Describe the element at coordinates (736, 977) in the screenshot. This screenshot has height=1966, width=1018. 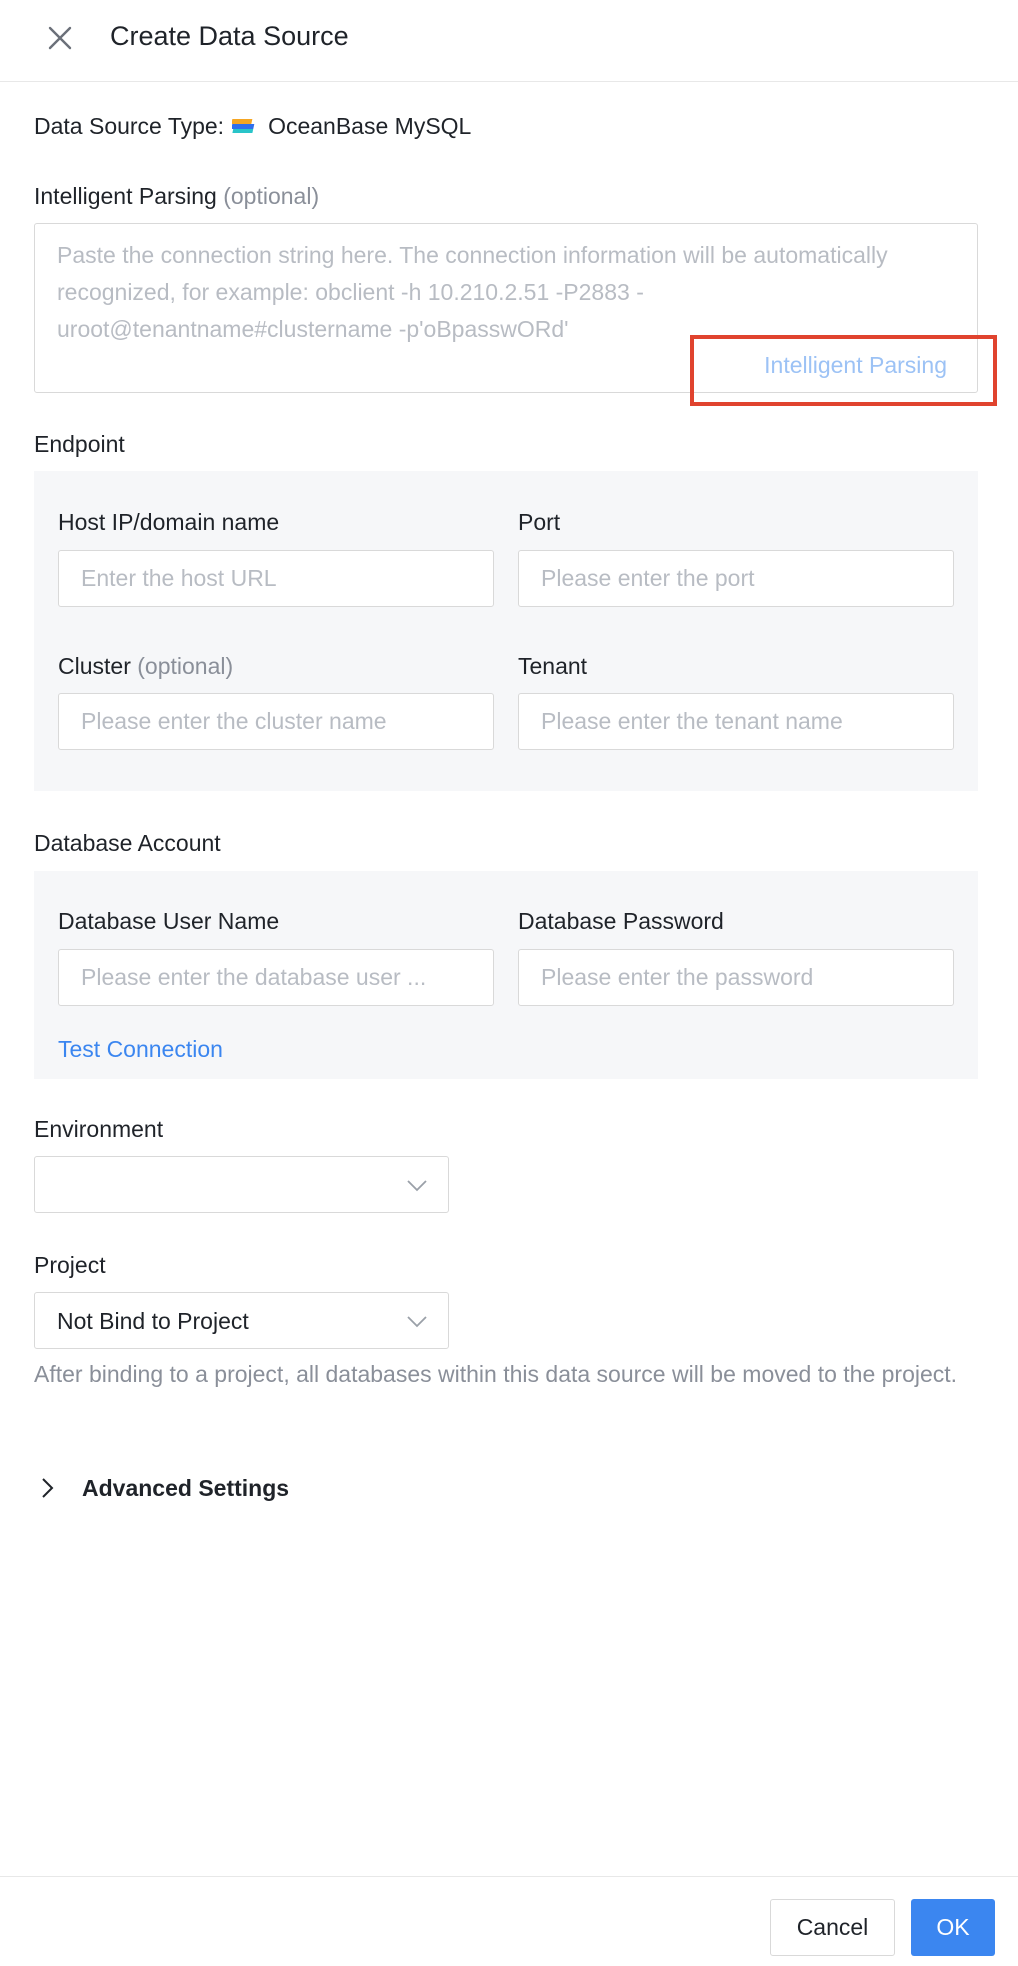
I see `password-input` at that location.